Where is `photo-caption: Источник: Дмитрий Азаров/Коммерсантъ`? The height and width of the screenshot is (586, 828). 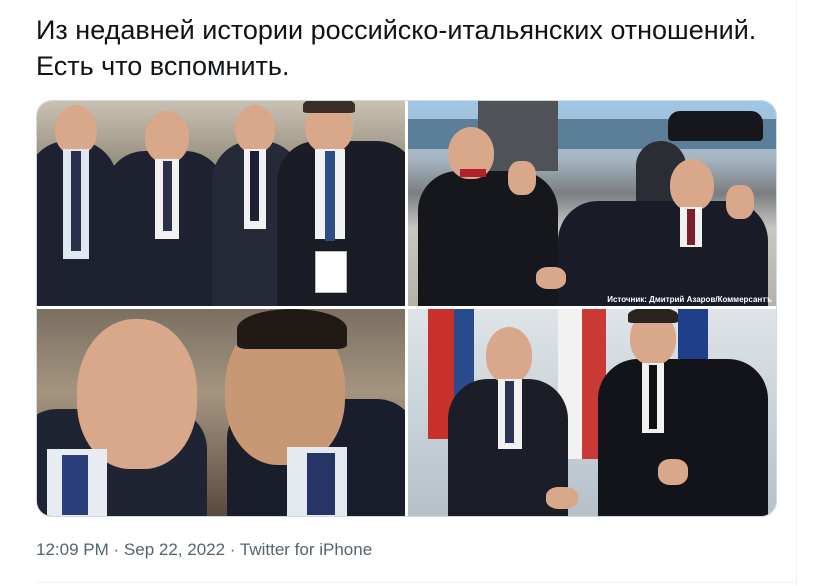 photo-caption: Источник: Дмитрий Азаров/Коммерсантъ is located at coordinates (689, 299).